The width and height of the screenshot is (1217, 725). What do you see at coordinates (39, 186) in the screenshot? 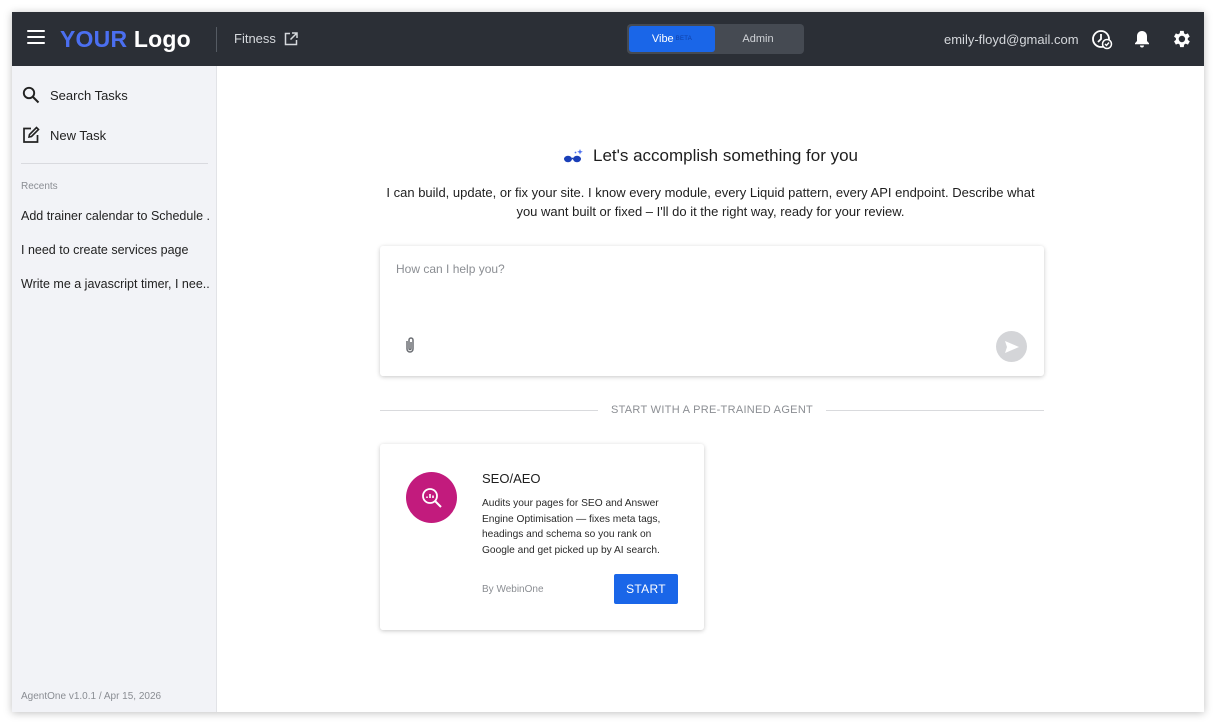
I see `recents-heading: Recents` at bounding box center [39, 186].